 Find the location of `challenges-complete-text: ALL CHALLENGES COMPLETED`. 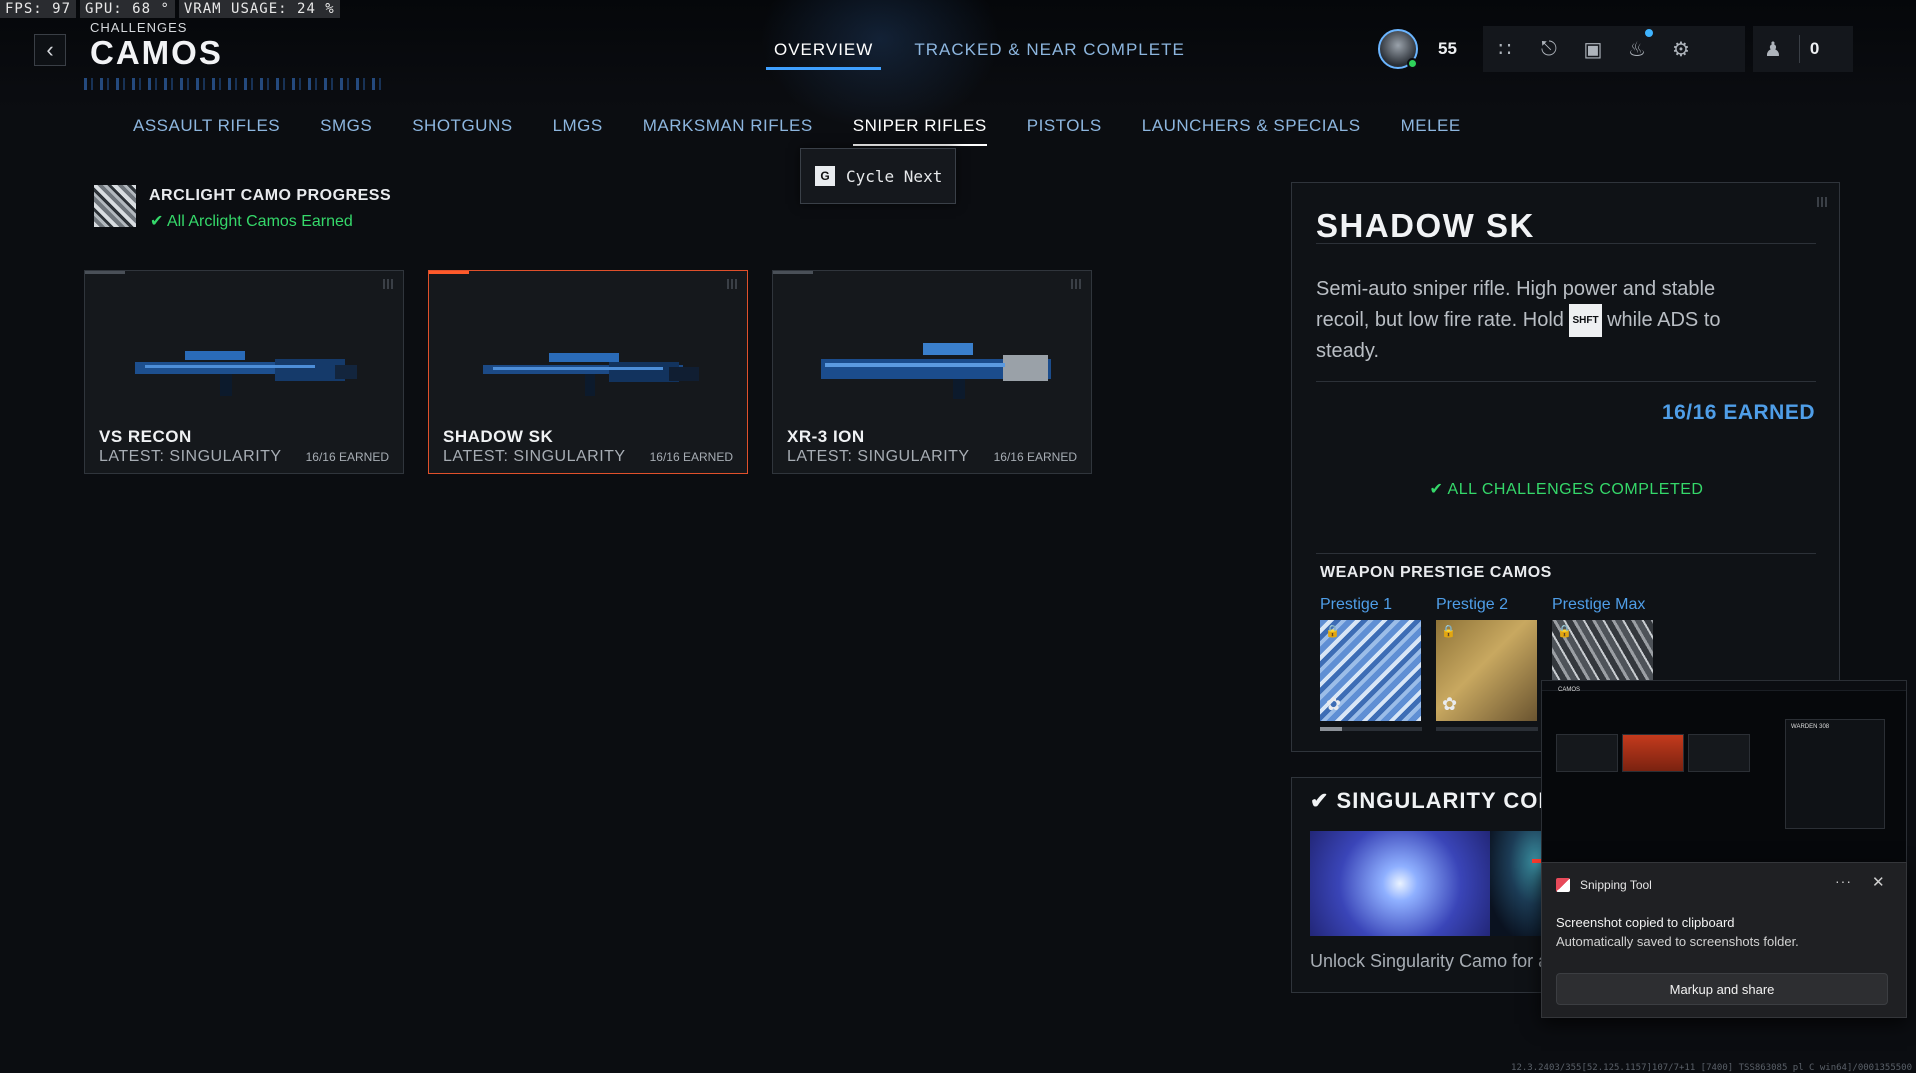

challenges-complete-text: ALL CHALLENGES COMPLETED is located at coordinates (1575, 489).